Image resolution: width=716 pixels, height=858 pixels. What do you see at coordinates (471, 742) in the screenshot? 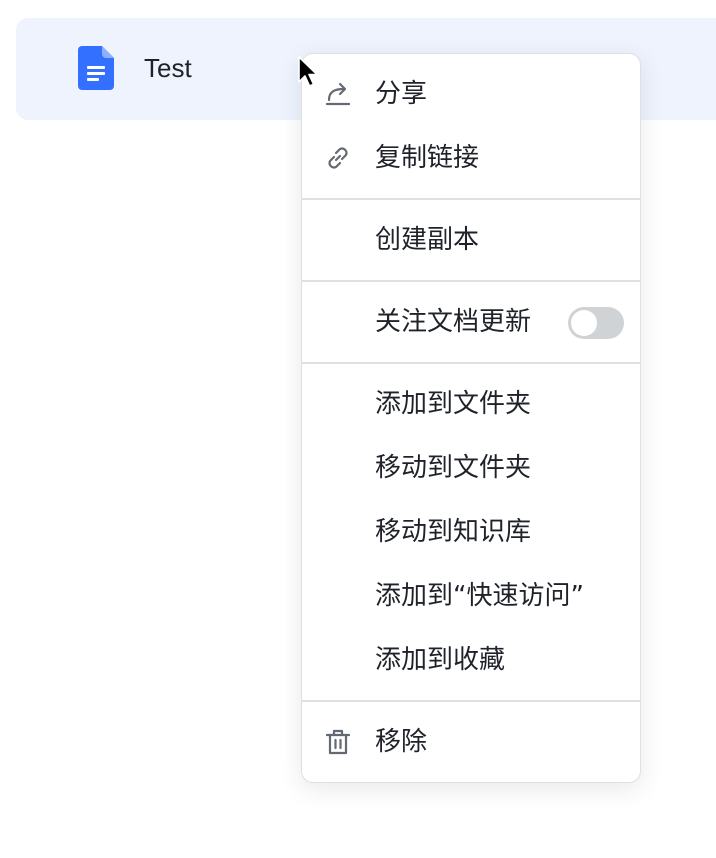
I see `menu-item-remove: 移除` at bounding box center [471, 742].